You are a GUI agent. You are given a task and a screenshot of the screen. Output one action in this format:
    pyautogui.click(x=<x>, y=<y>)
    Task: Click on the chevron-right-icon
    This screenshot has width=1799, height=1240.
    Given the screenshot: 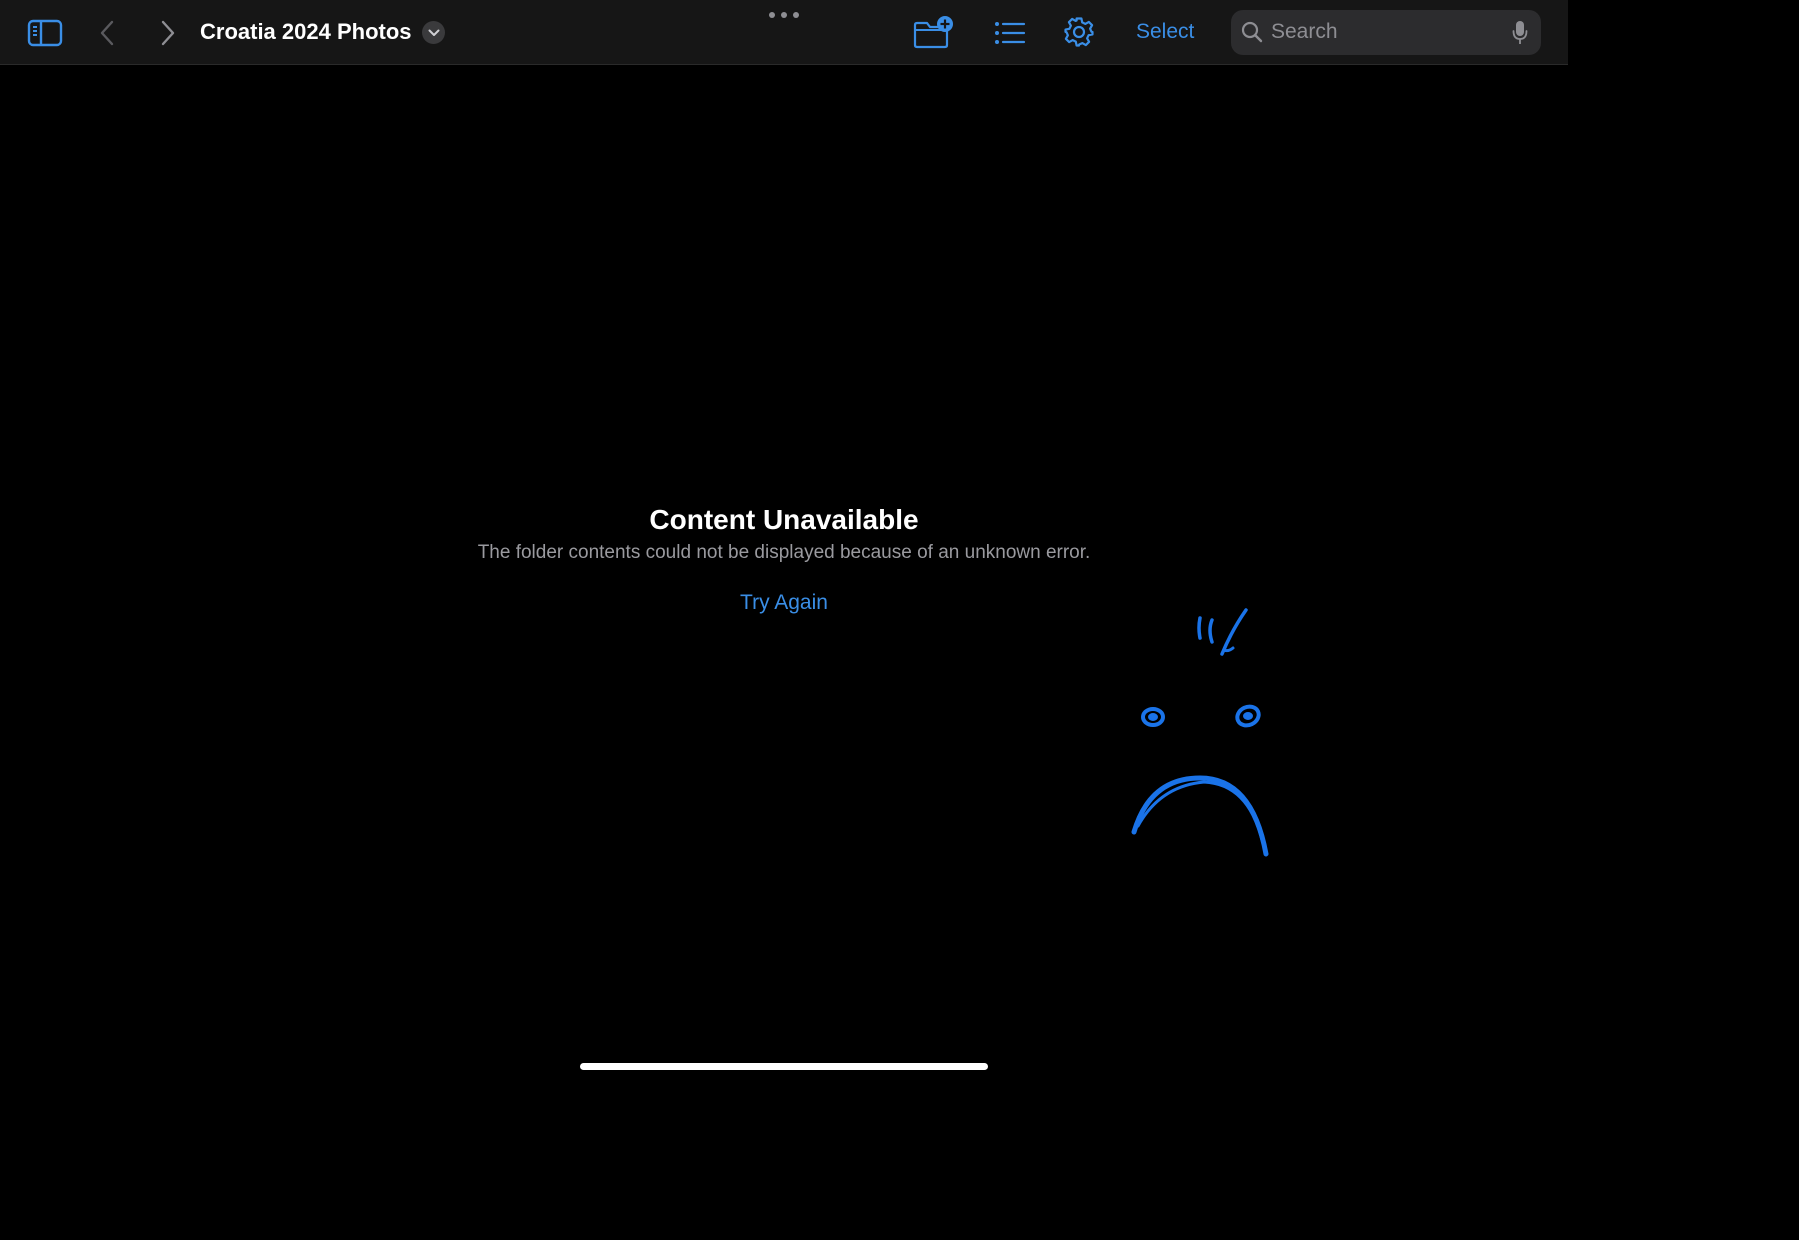 What is the action you would take?
    pyautogui.click(x=168, y=33)
    